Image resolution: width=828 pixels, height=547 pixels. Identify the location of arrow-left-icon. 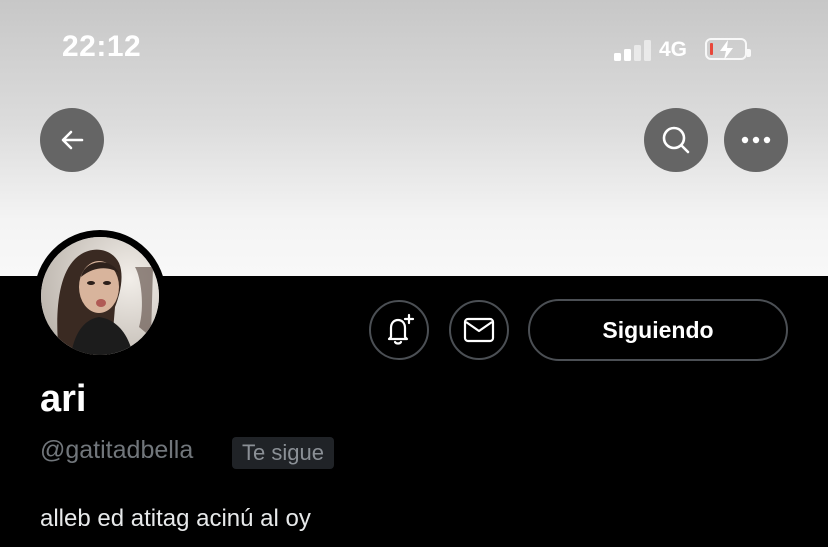
(72, 140).